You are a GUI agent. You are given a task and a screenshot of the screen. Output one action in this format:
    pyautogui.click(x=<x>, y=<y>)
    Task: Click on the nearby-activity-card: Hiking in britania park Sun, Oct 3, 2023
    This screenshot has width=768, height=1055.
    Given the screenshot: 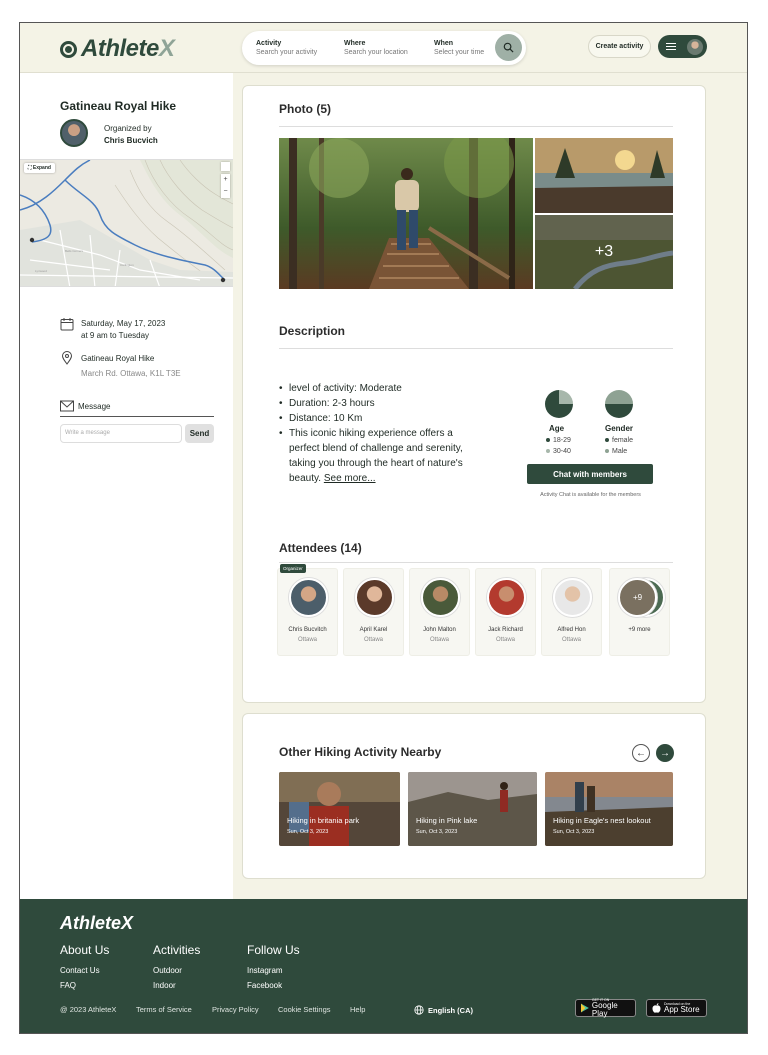 What is the action you would take?
    pyautogui.click(x=339, y=809)
    